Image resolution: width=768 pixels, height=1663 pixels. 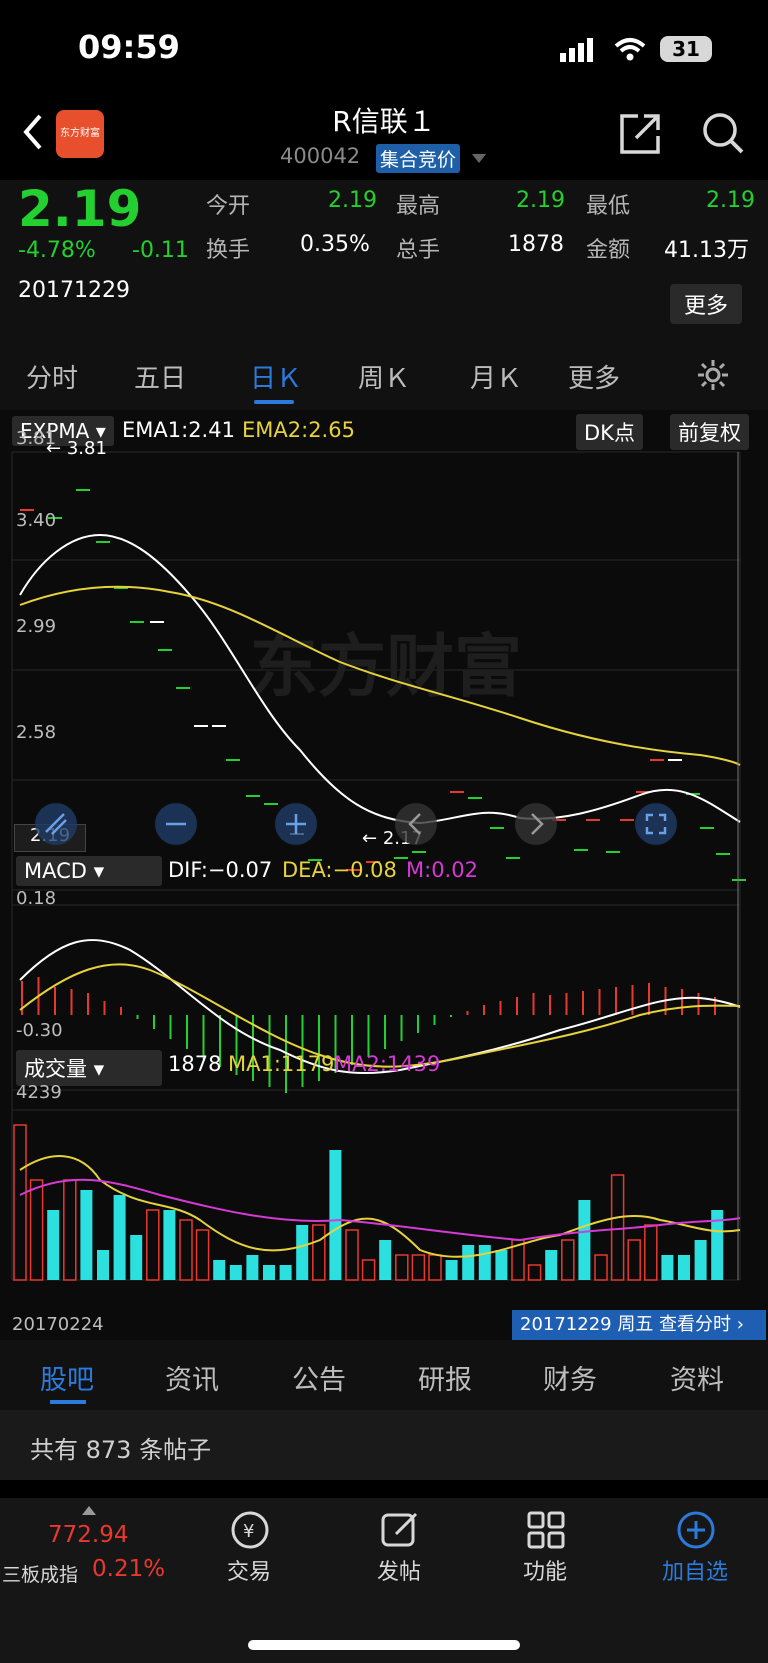 What do you see at coordinates (697, 1377) in the screenshot?
I see `tab-profile: 资料` at bounding box center [697, 1377].